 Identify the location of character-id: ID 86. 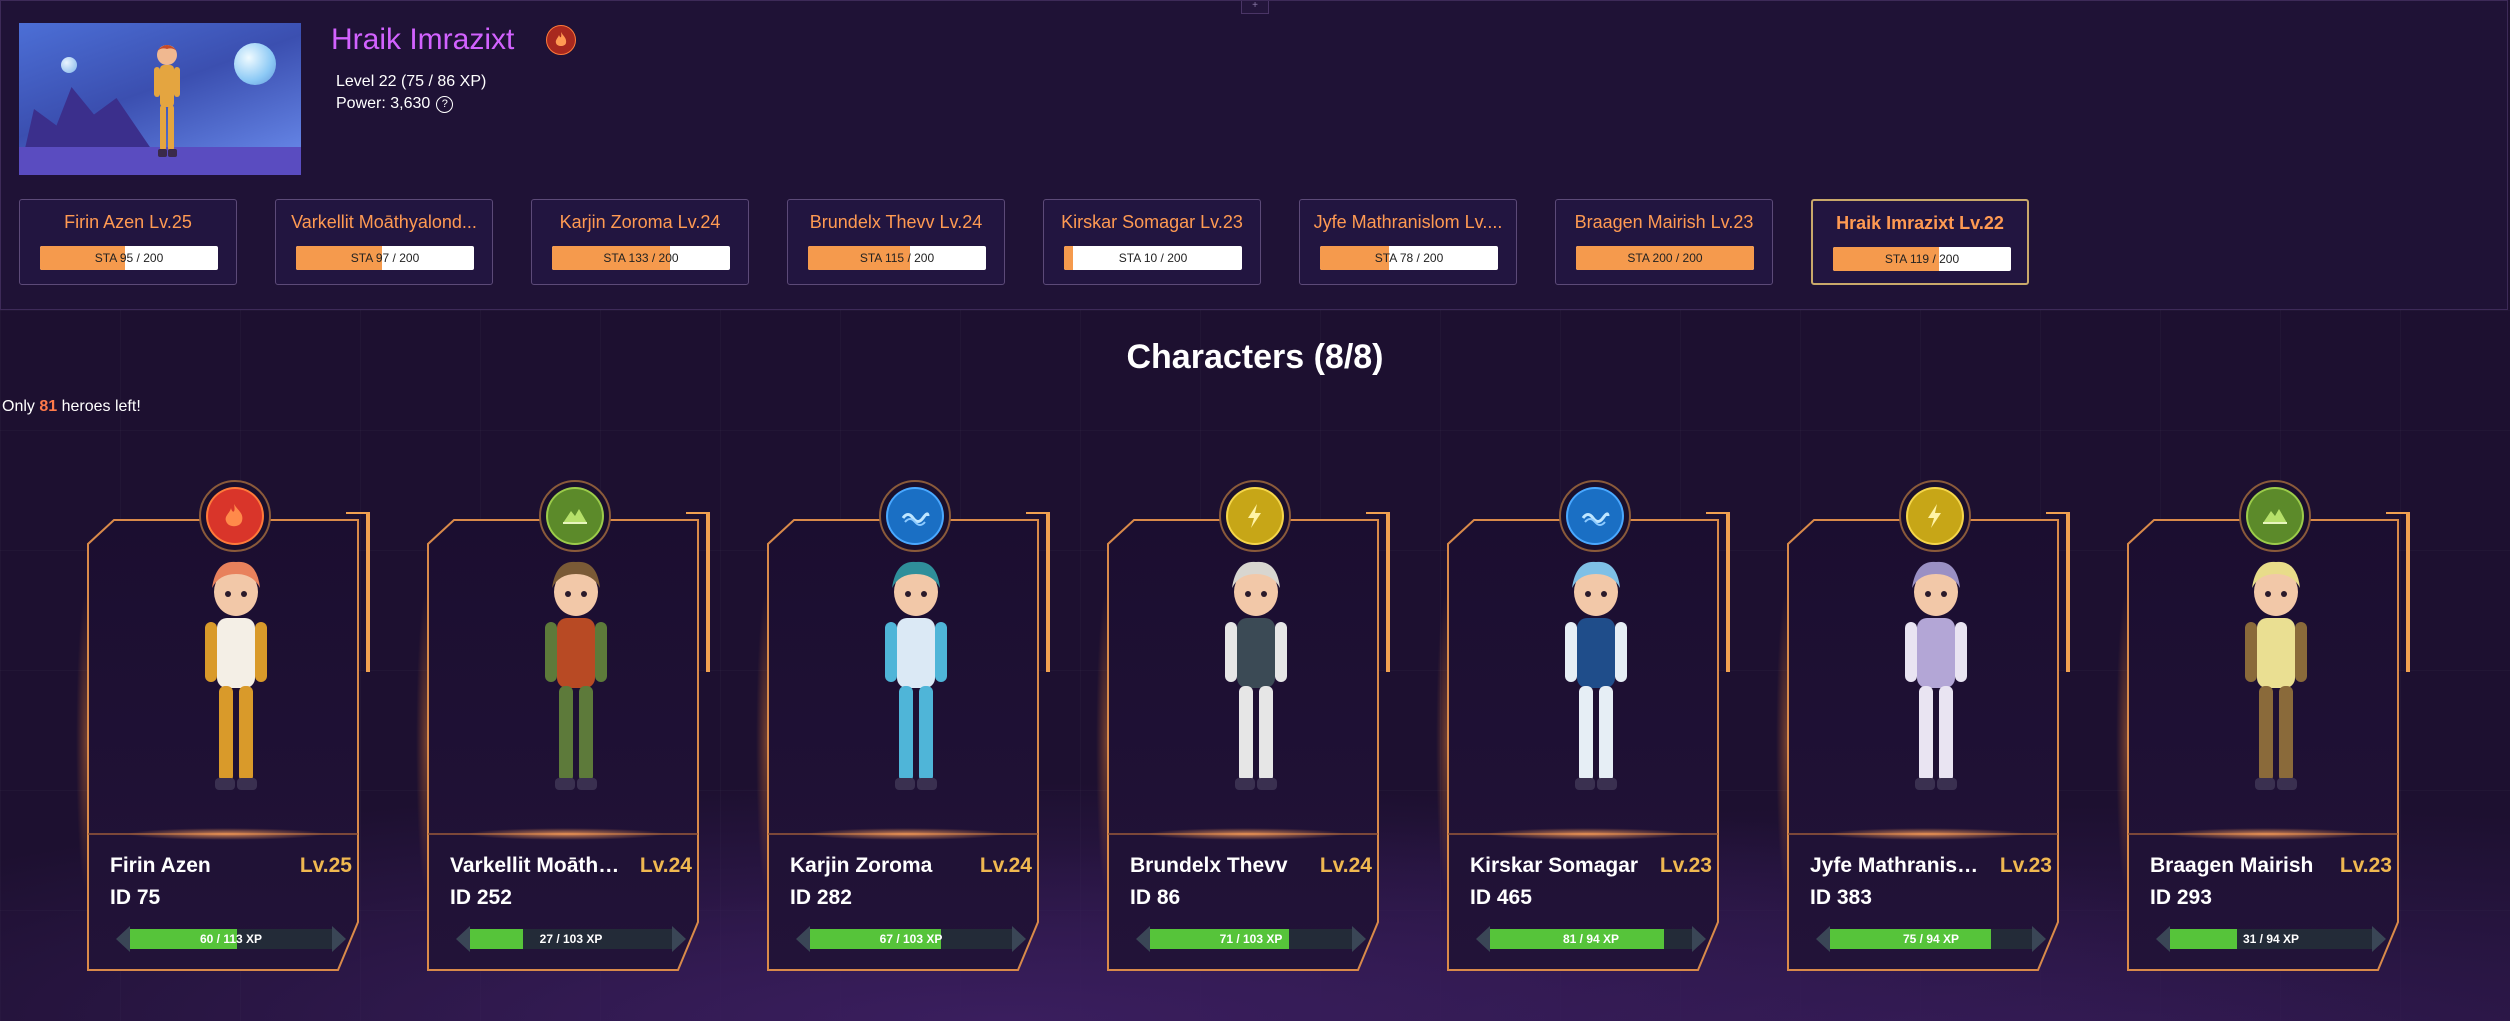
(1155, 897).